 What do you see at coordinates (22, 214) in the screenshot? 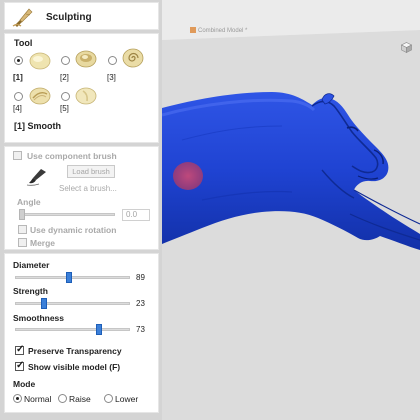
I see `angle-slider-thumb` at bounding box center [22, 214].